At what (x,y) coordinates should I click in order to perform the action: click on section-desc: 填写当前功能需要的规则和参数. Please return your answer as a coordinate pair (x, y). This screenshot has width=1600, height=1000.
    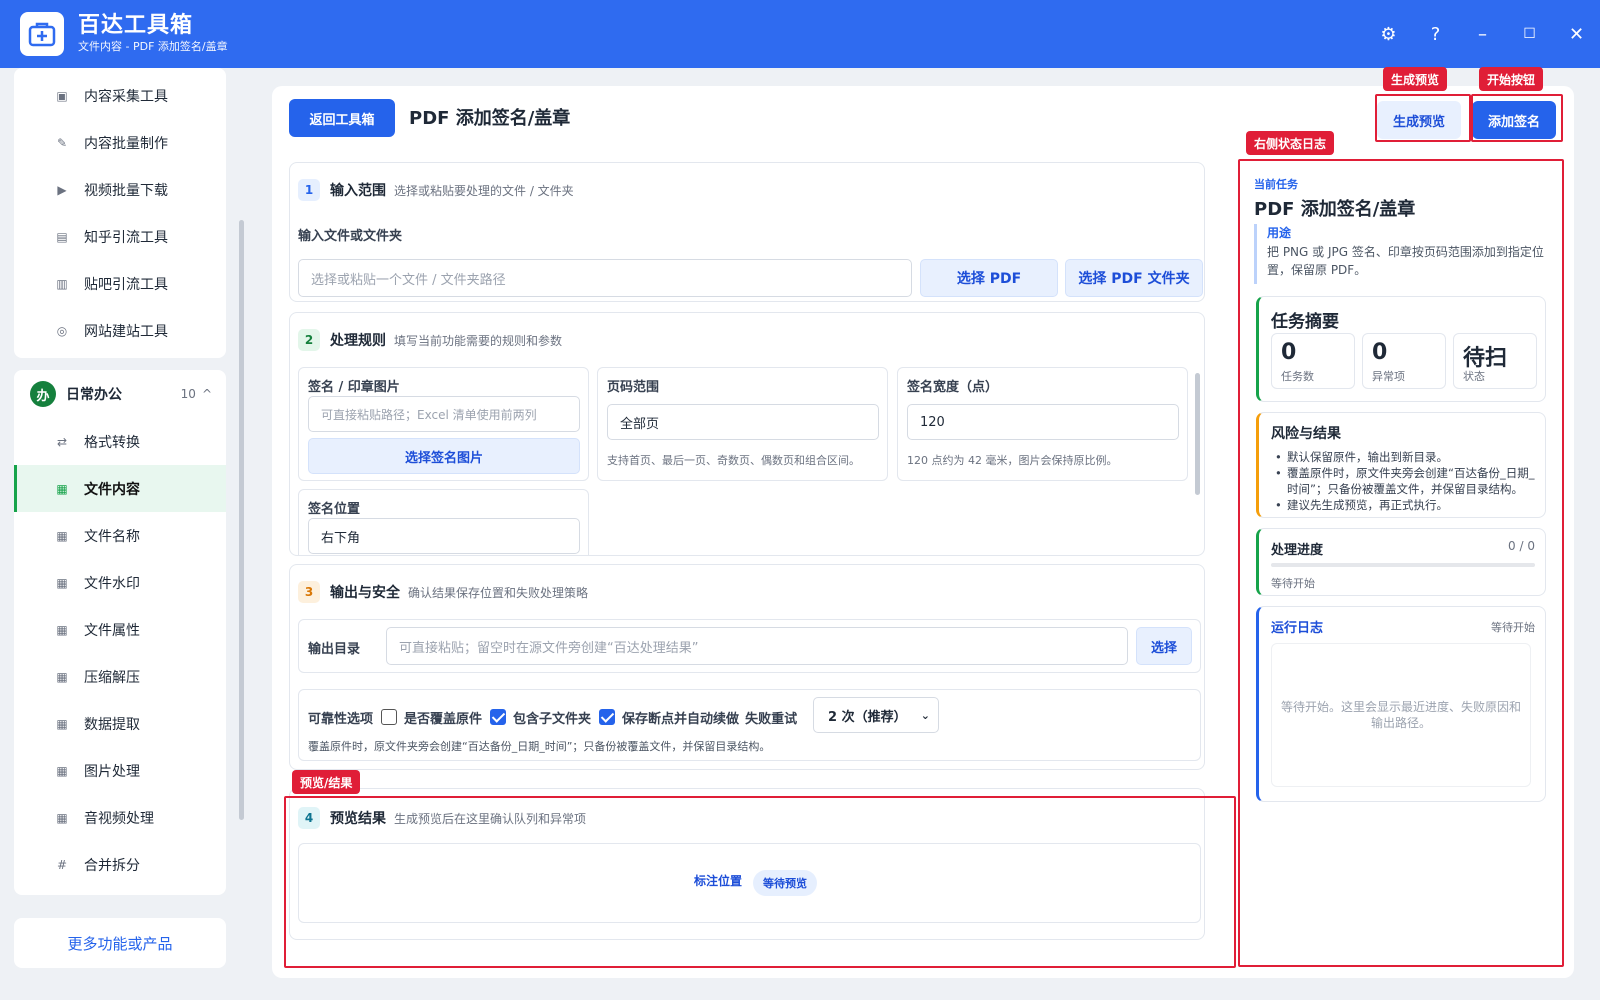
    Looking at the image, I should click on (478, 340).